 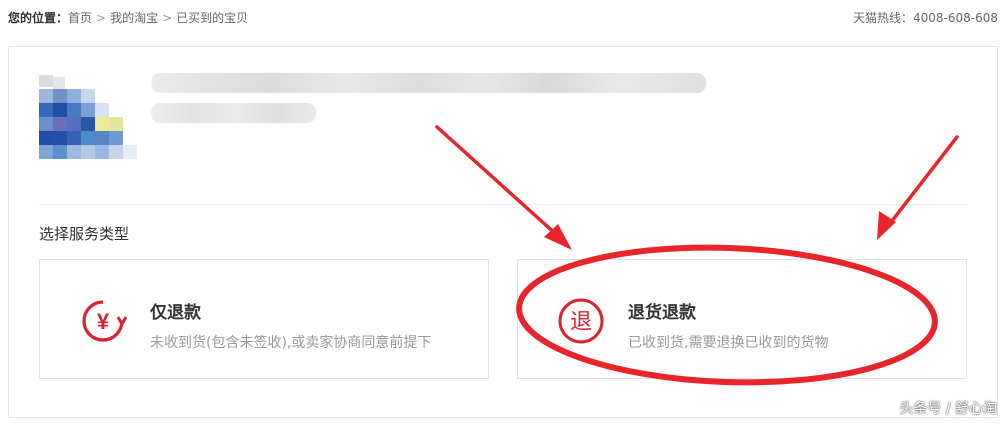 I want to click on breadcrumb-my-taobao-link: 我的淘宝, so click(x=134, y=18).